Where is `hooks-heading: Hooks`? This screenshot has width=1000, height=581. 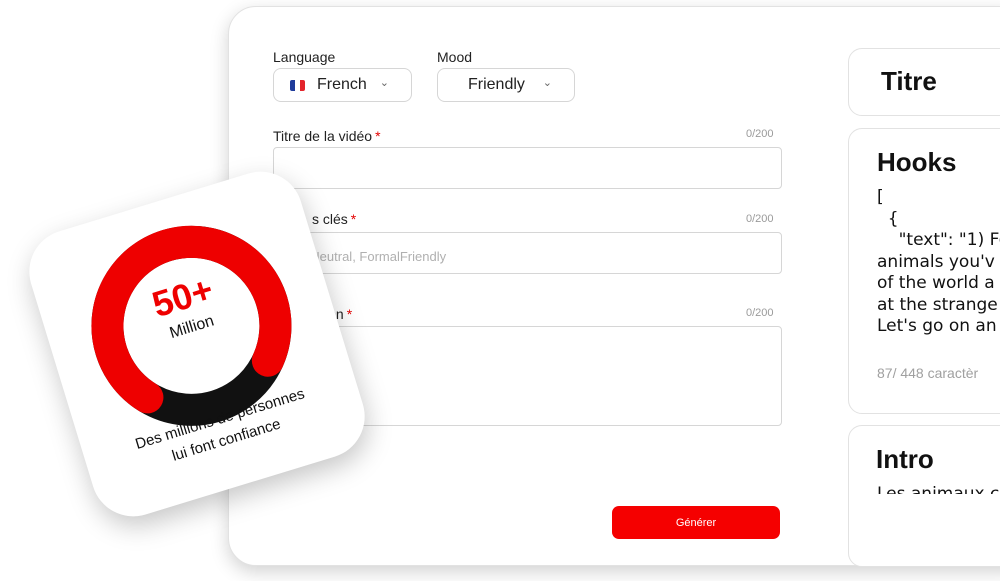
hooks-heading: Hooks is located at coordinates (917, 162).